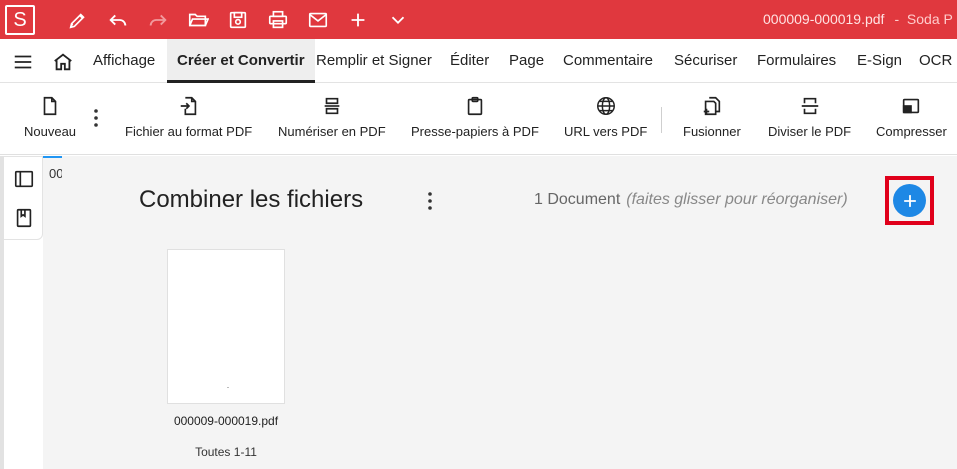  What do you see at coordinates (63, 62) in the screenshot?
I see `home-icon` at bounding box center [63, 62].